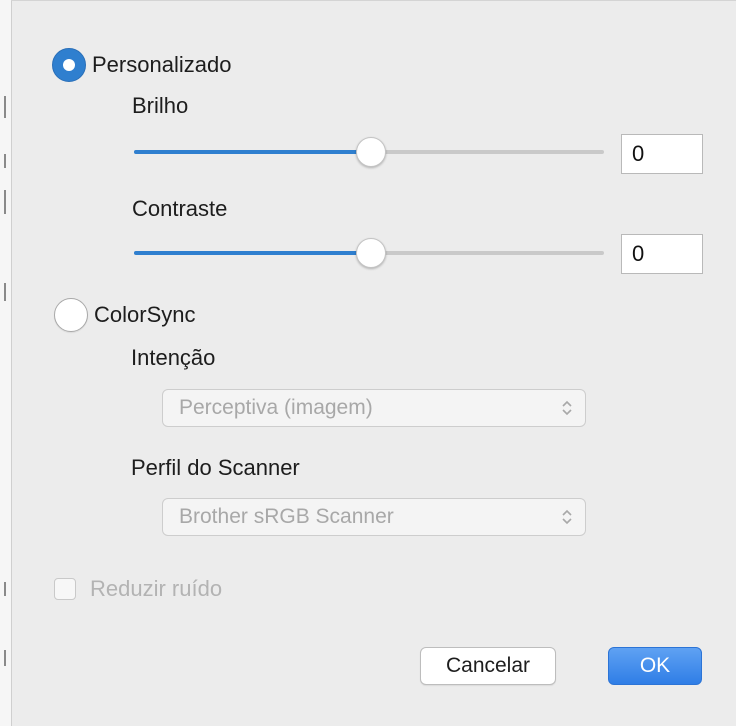  What do you see at coordinates (276, 407) in the screenshot?
I see `intent-popup-value: Perceptiva (imagem)` at bounding box center [276, 407].